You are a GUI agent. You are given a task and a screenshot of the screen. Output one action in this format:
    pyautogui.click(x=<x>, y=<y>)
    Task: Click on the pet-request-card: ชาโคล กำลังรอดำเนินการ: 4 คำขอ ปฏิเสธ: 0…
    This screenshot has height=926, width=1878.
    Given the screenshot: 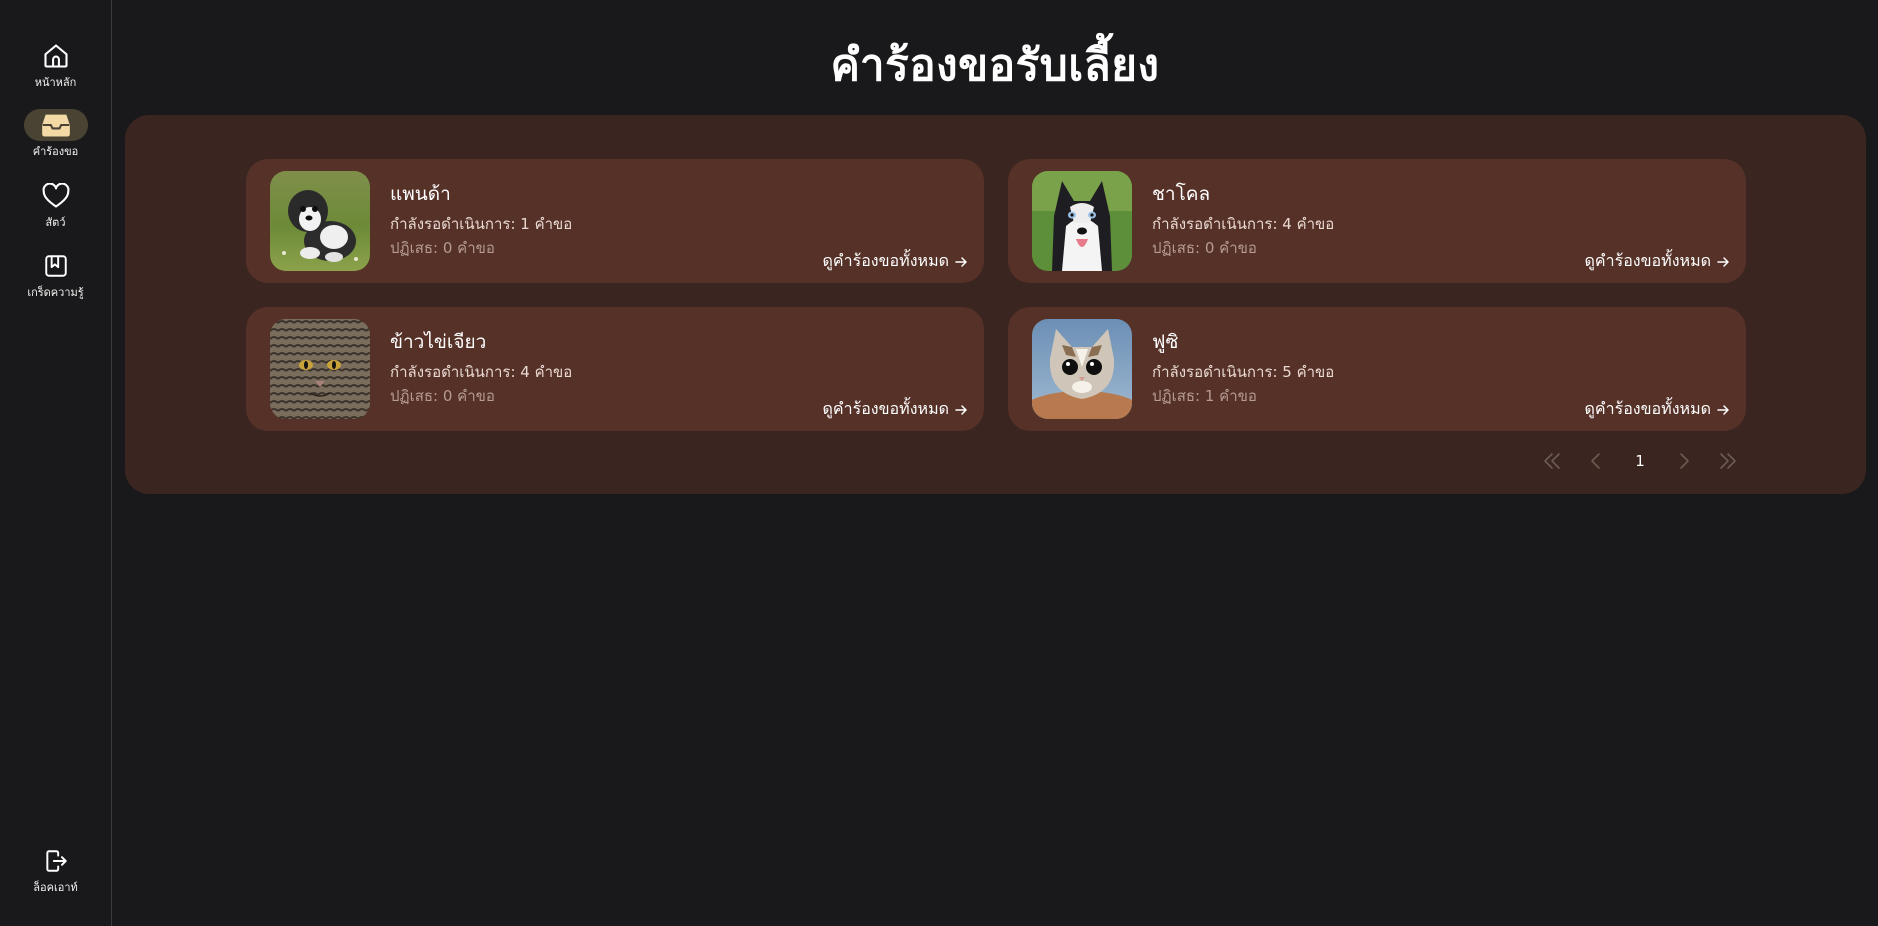 What is the action you would take?
    pyautogui.click(x=1377, y=221)
    